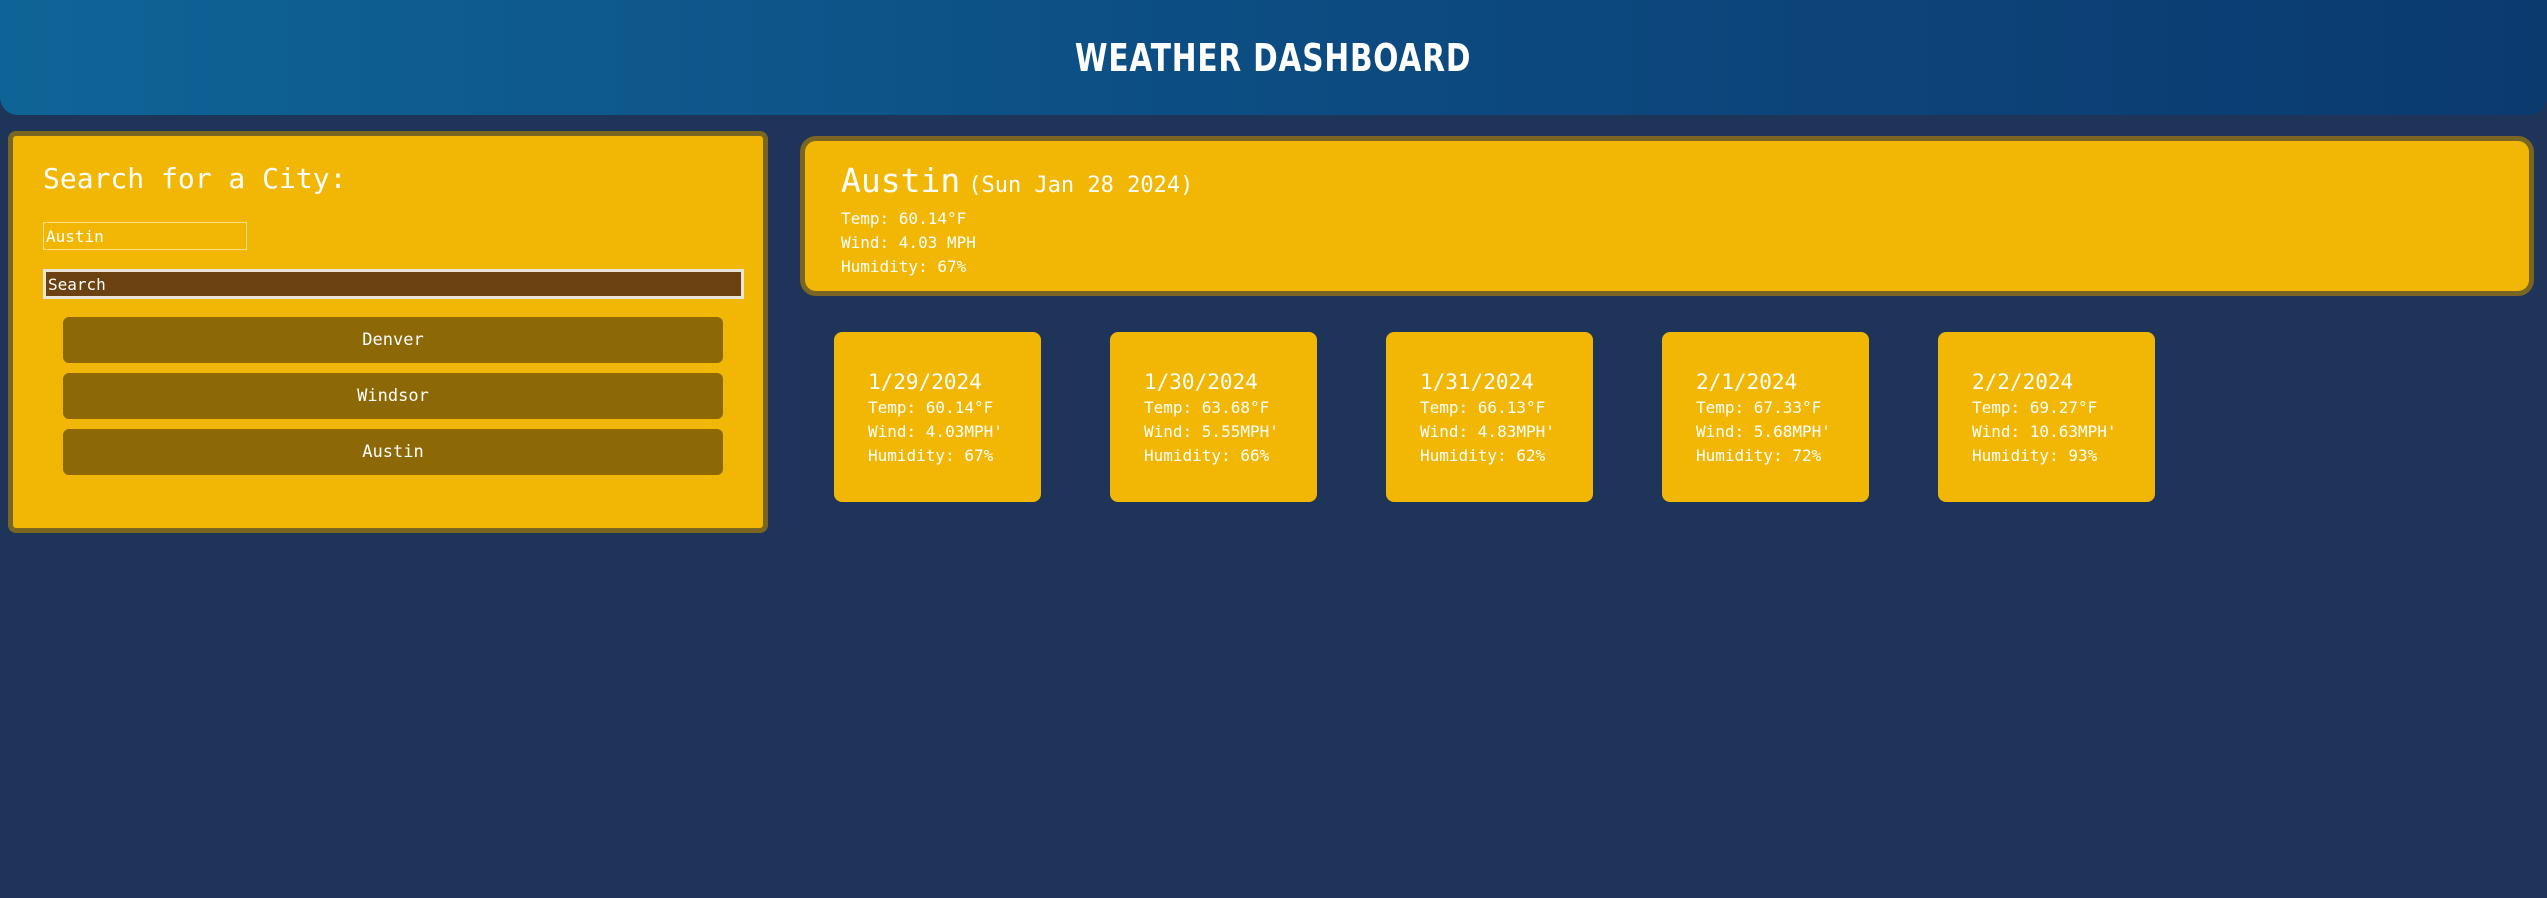 The image size is (2547, 898). What do you see at coordinates (1759, 455) in the screenshot?
I see `forecast-humidity: Humidity: 72%` at bounding box center [1759, 455].